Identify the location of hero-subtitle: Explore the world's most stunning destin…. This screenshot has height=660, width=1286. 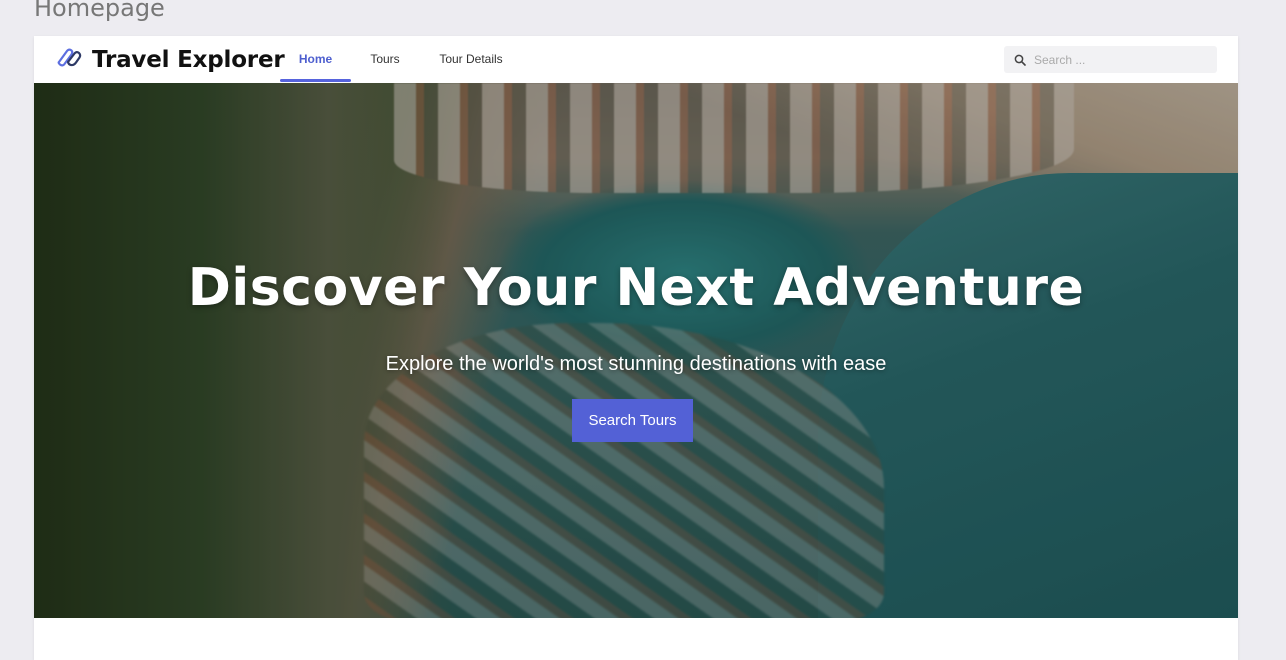
(636, 364).